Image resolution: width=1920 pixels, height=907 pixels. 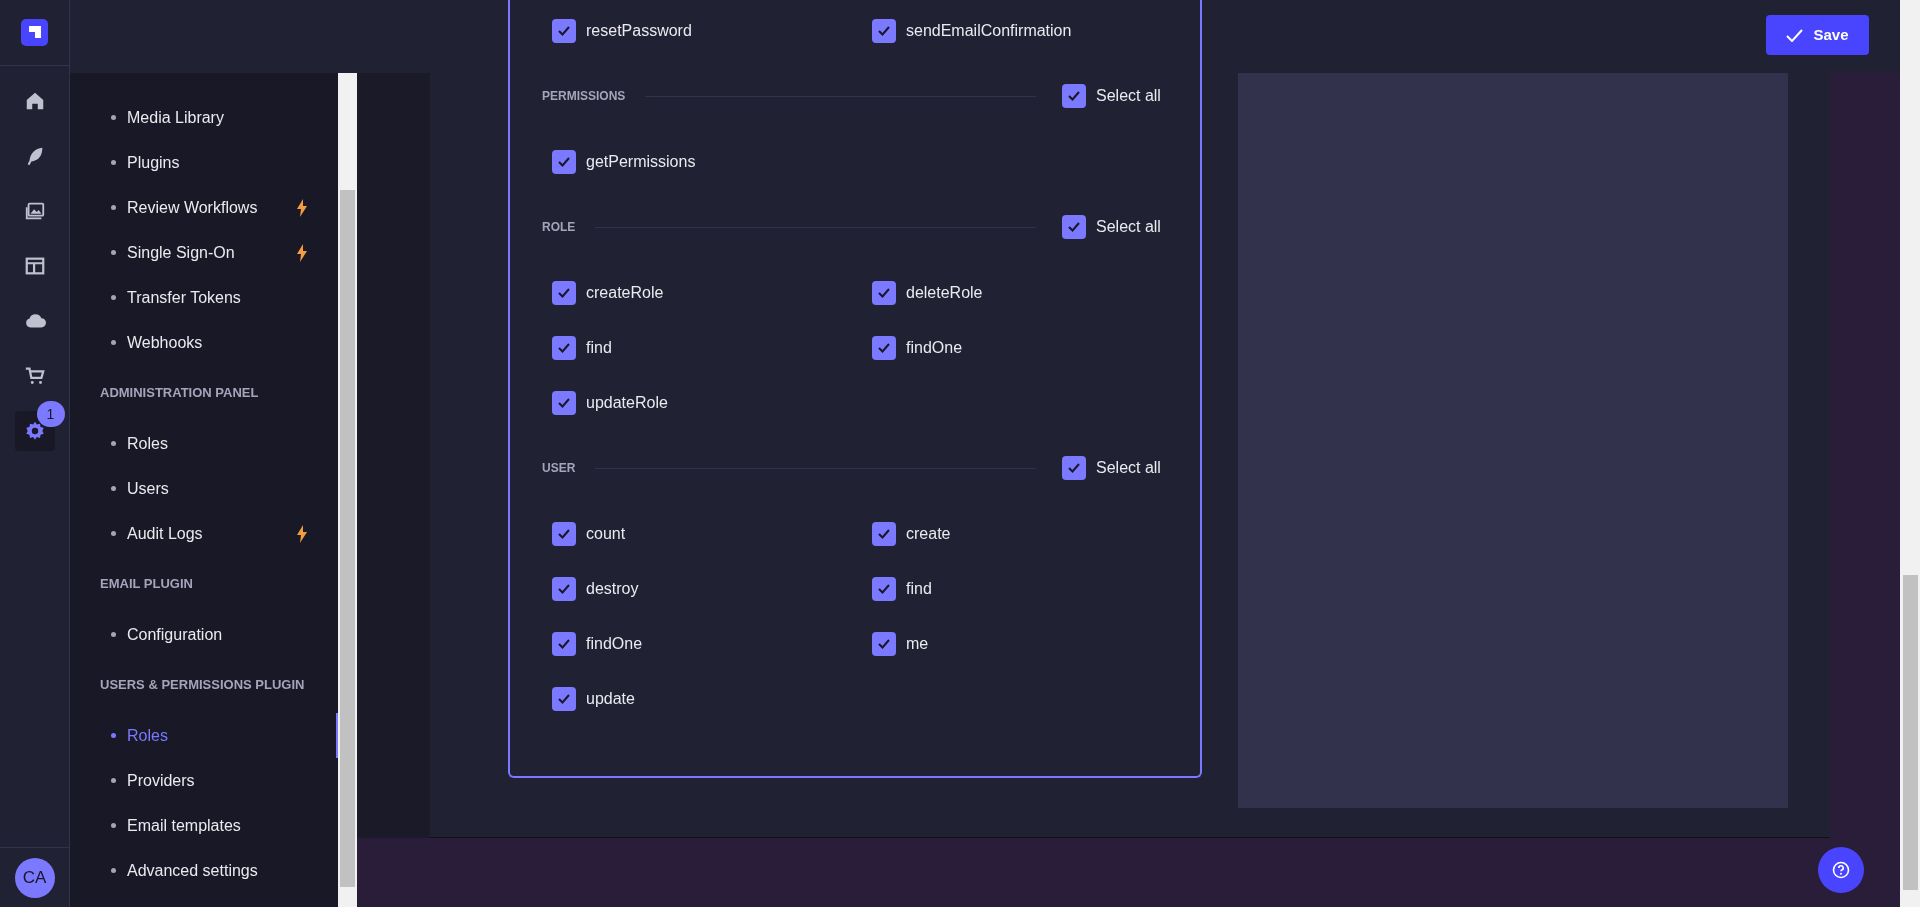 I want to click on checkbox-label: createRole, so click(x=625, y=292).